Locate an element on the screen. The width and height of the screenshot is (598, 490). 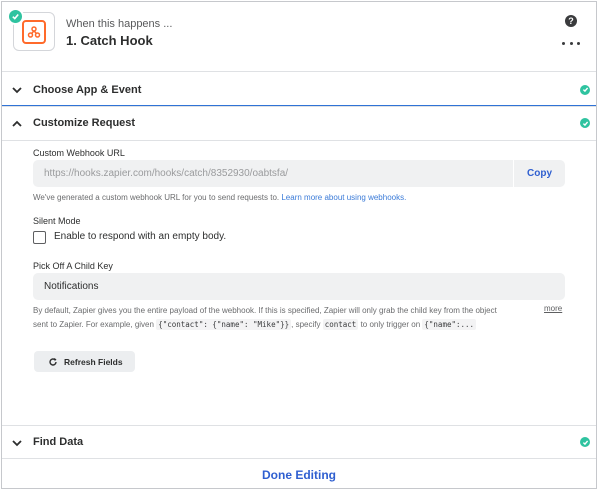
refresh-icon is located at coordinates (53, 361).